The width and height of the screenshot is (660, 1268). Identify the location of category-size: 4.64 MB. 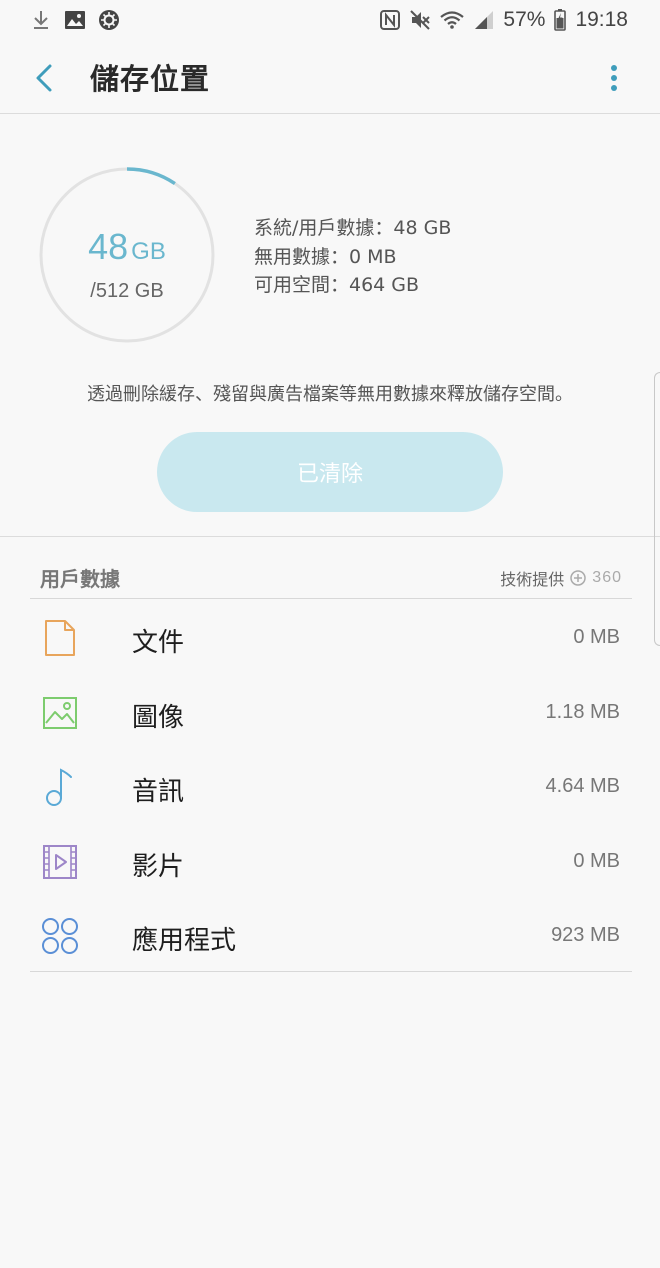
(582, 786).